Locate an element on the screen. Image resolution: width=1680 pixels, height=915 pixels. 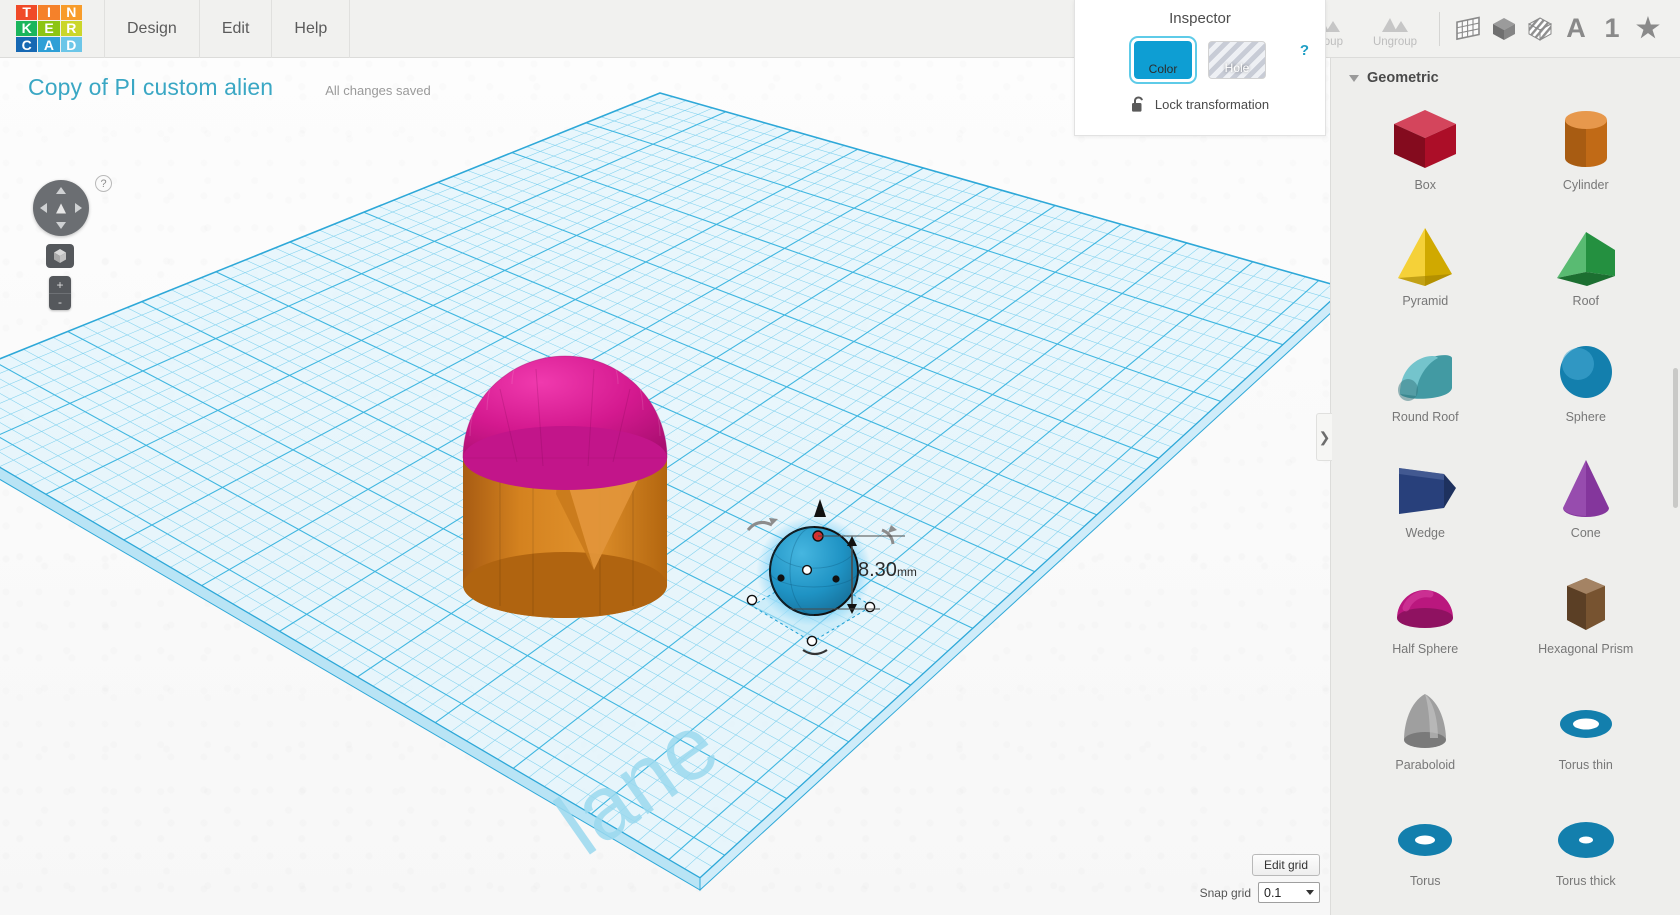
logo-tile-t: T is located at coordinates (27, 12).